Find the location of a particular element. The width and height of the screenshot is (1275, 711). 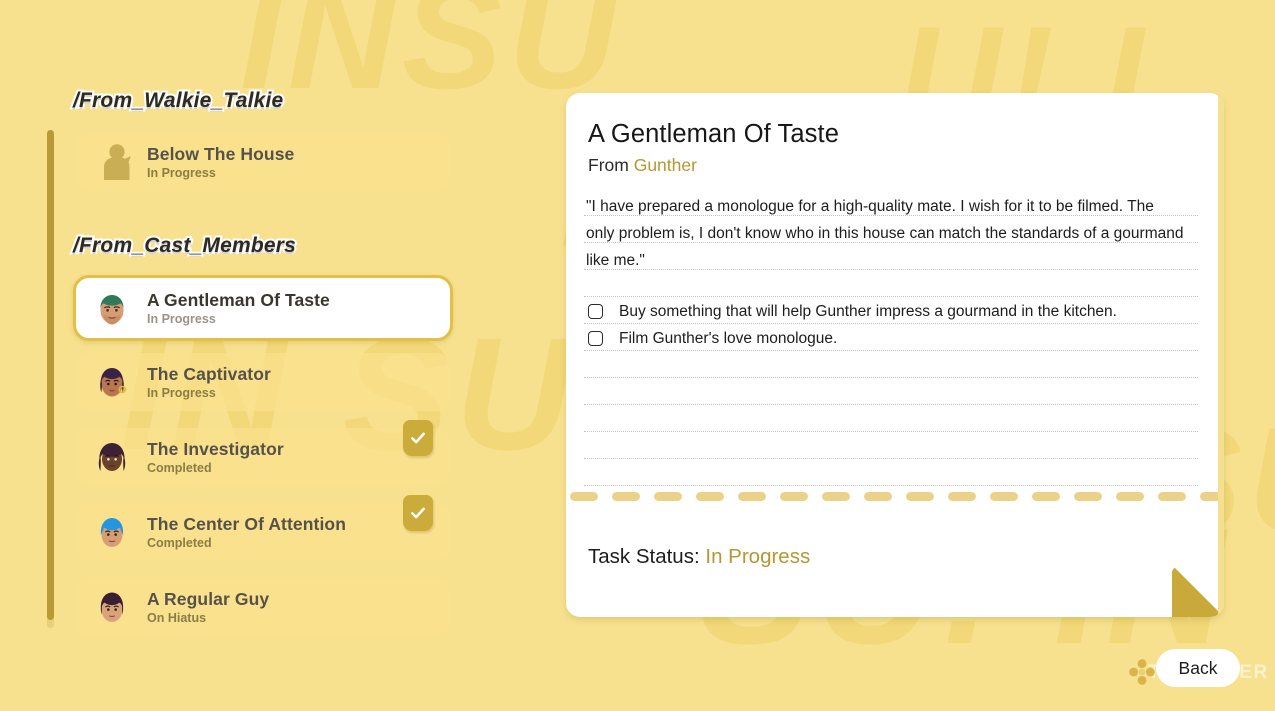

task-detail-from: From Gunther is located at coordinates (642, 165).